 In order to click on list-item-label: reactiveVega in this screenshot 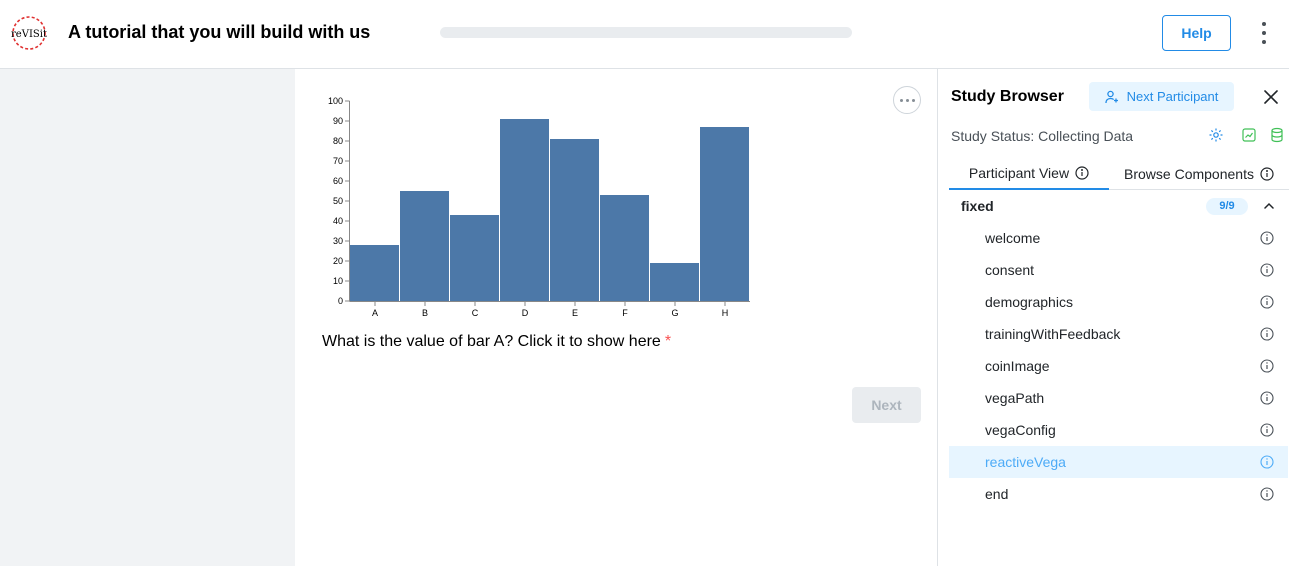, I will do `click(1025, 462)`.